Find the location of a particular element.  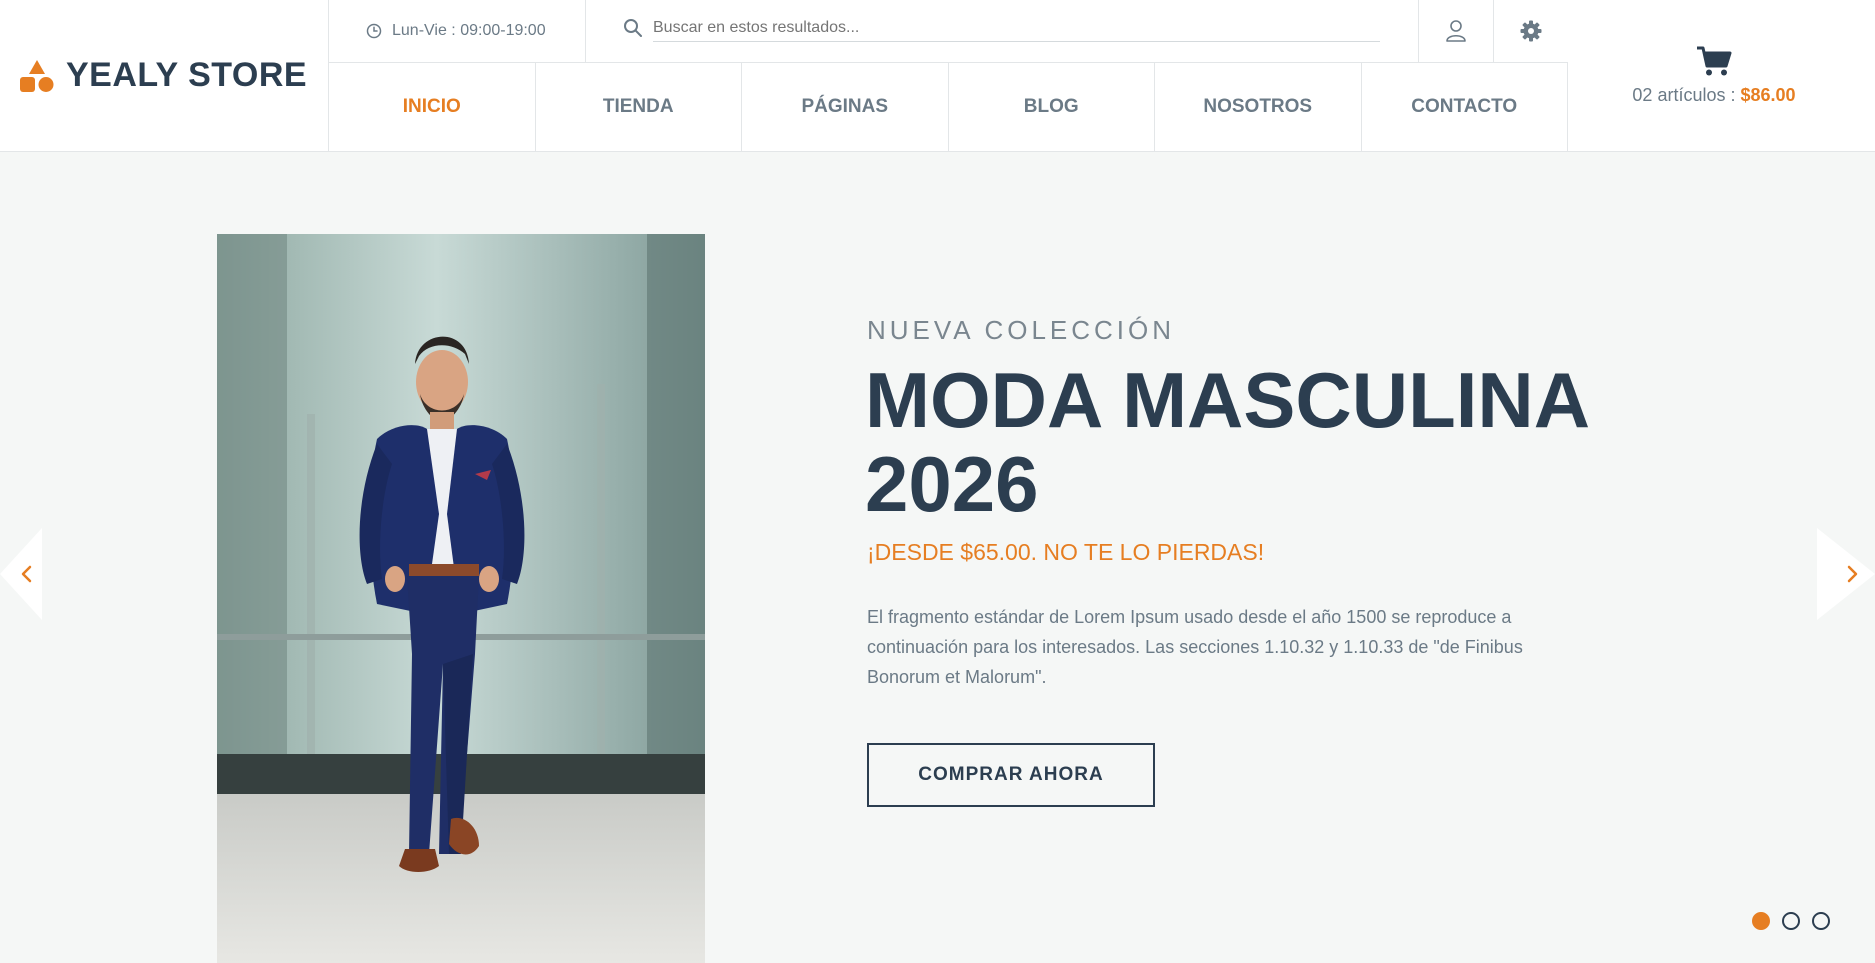

hours-text: Lun-Vie : 09:00-19:00 is located at coordinates (469, 30).